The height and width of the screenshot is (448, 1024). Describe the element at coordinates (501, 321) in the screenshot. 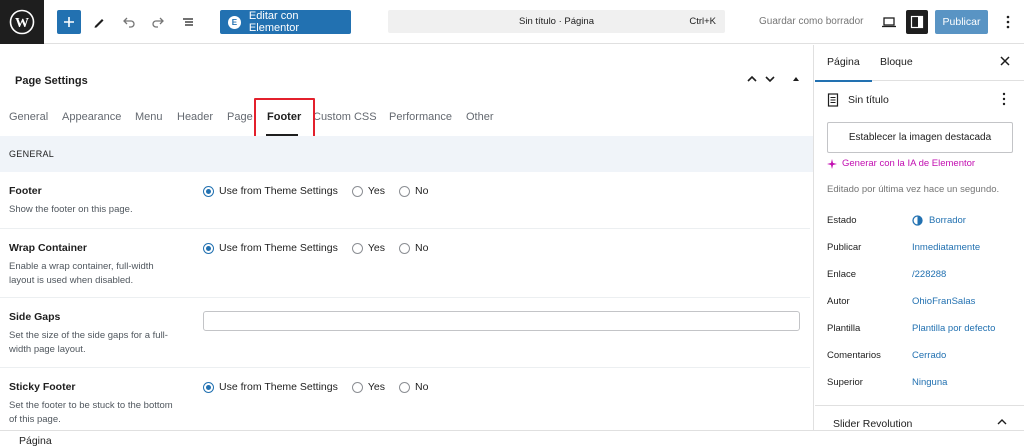

I see `side-gaps-input` at that location.